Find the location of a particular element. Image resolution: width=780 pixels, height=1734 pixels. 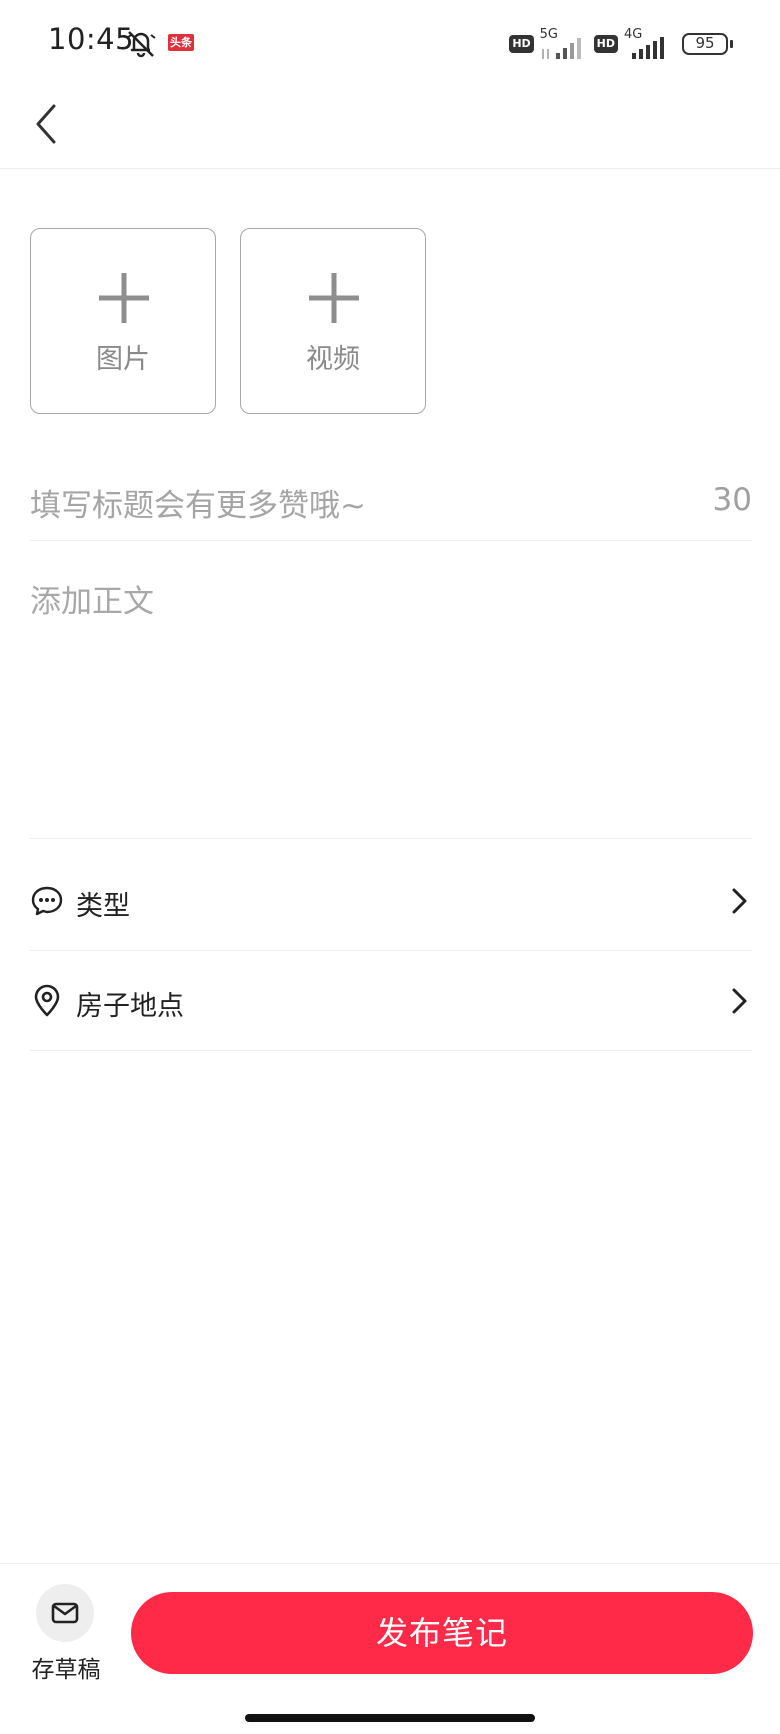

add-video-button: 视频 is located at coordinates (333, 321).